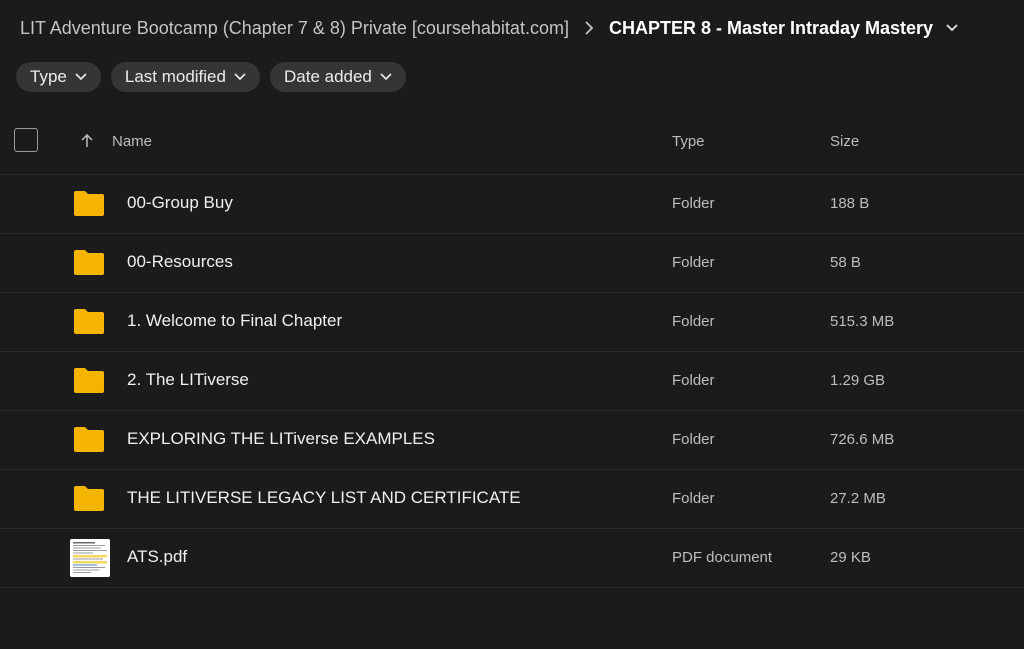 This screenshot has height=649, width=1024. What do you see at coordinates (862, 321) in the screenshot?
I see `file-size: 515.3 MB` at bounding box center [862, 321].